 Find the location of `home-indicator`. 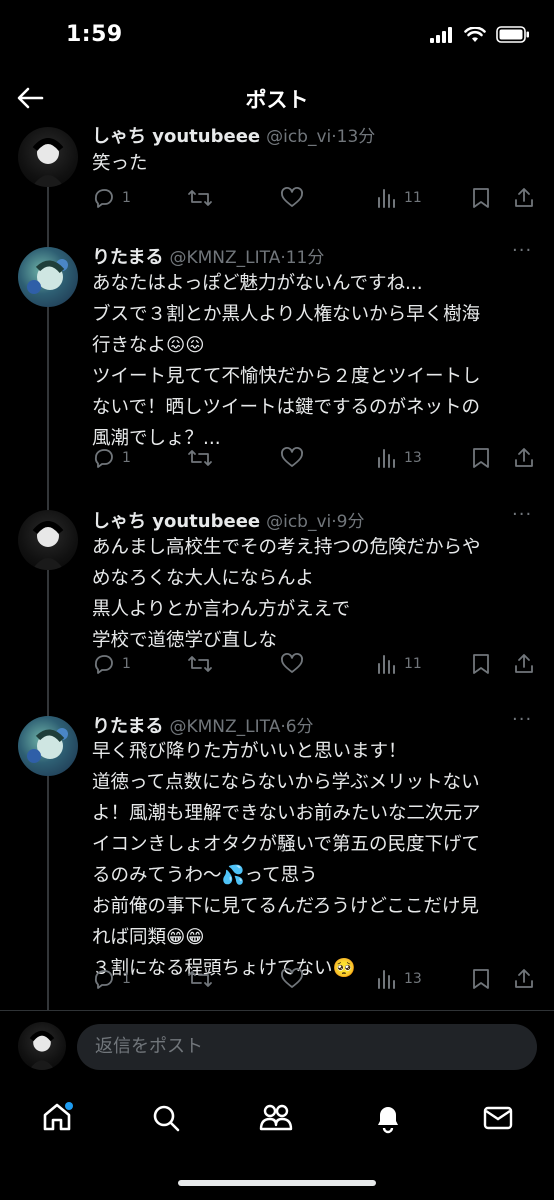

home-indicator is located at coordinates (277, 1183).